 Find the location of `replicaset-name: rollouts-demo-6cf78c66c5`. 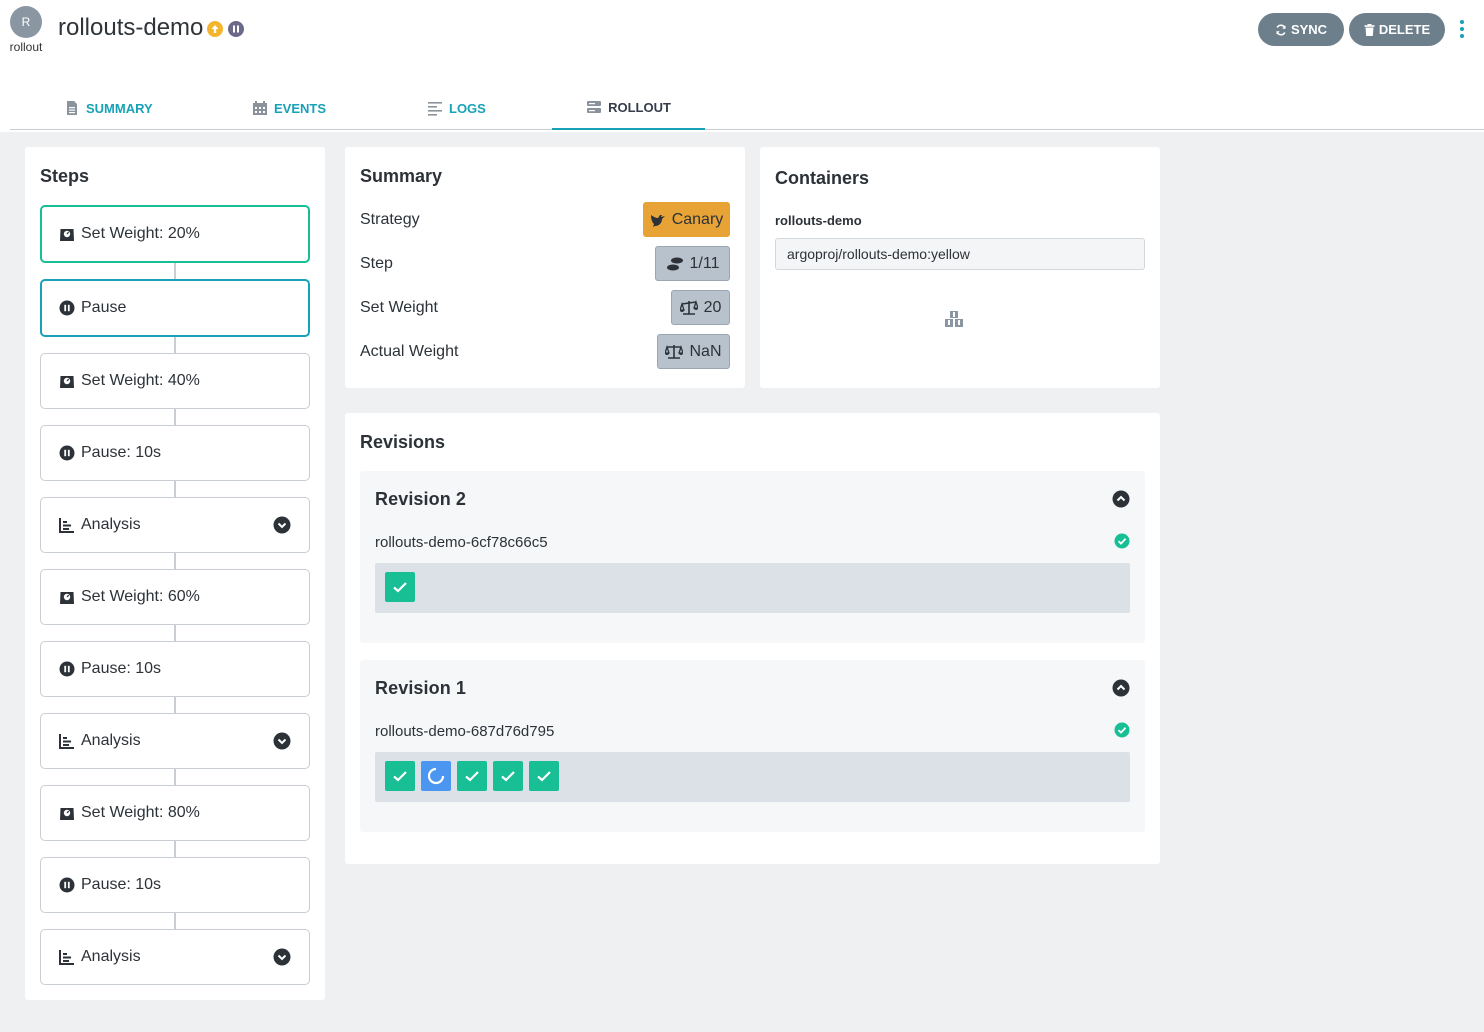

replicaset-name: rollouts-demo-6cf78c66c5 is located at coordinates (461, 542).